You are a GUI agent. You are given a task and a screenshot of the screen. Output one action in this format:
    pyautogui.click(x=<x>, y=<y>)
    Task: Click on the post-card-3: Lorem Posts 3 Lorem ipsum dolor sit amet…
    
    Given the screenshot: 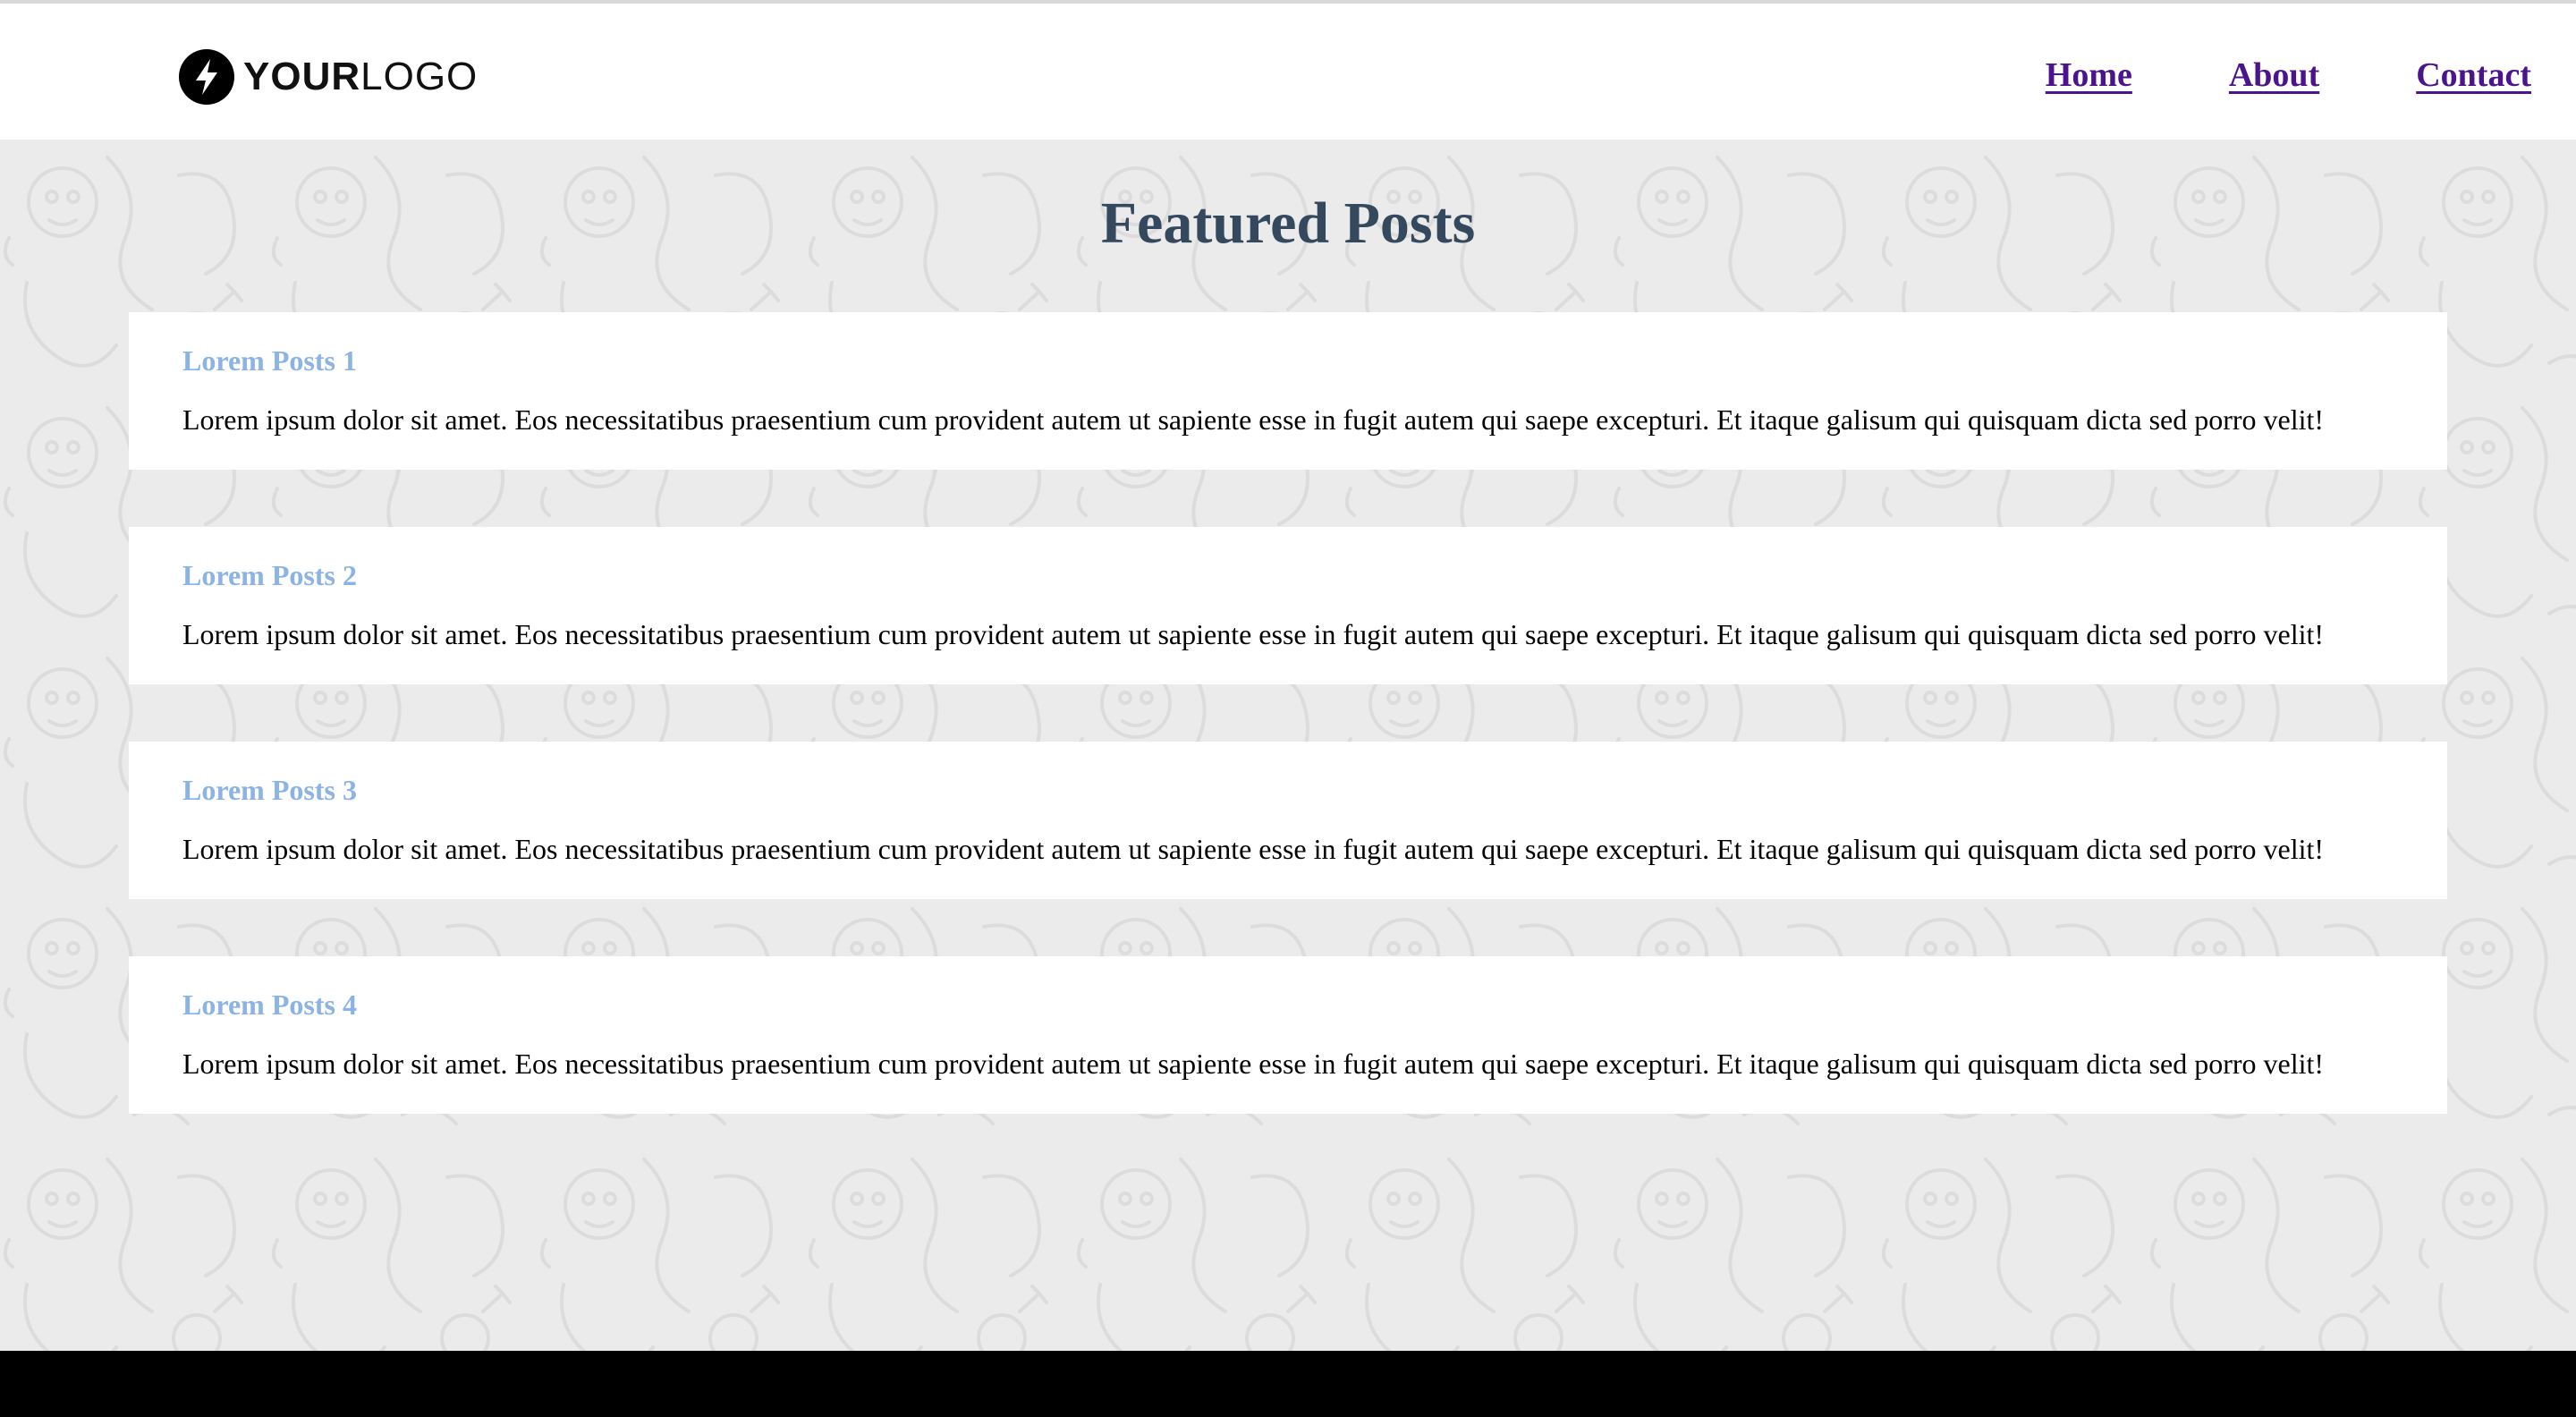 What is the action you would take?
    pyautogui.click(x=1288, y=820)
    